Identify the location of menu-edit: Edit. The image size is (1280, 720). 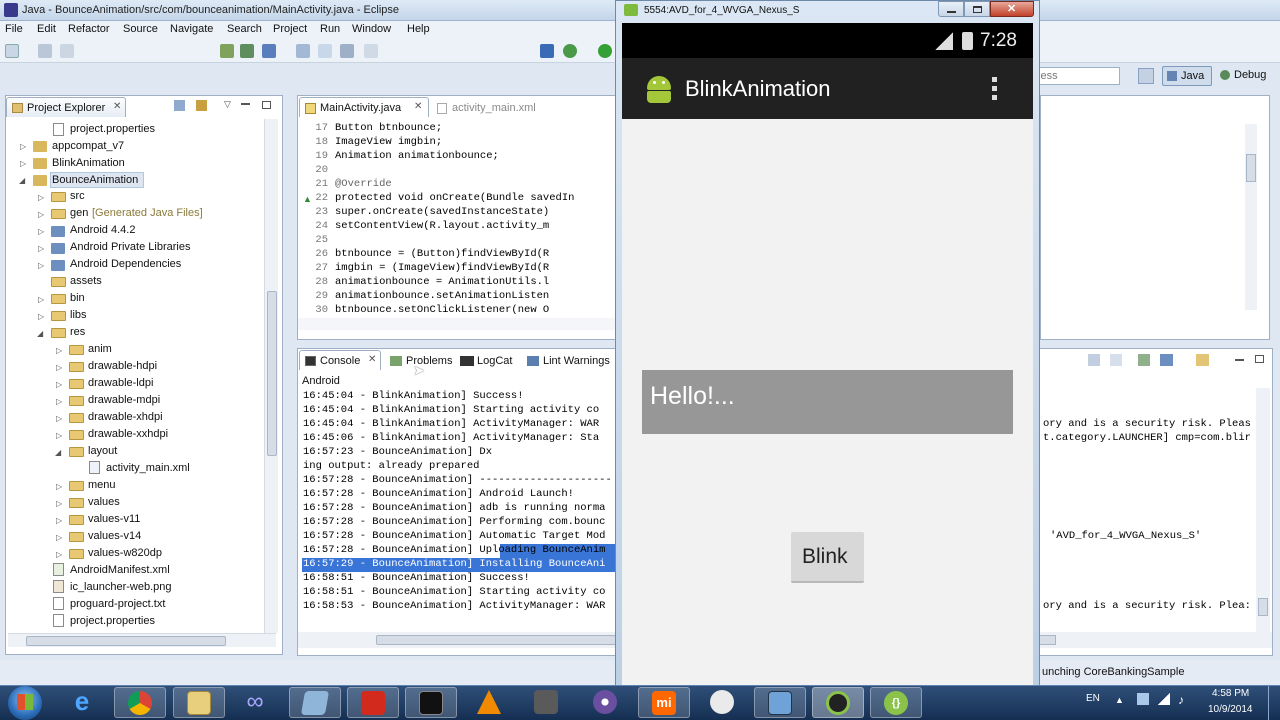
(46, 29).